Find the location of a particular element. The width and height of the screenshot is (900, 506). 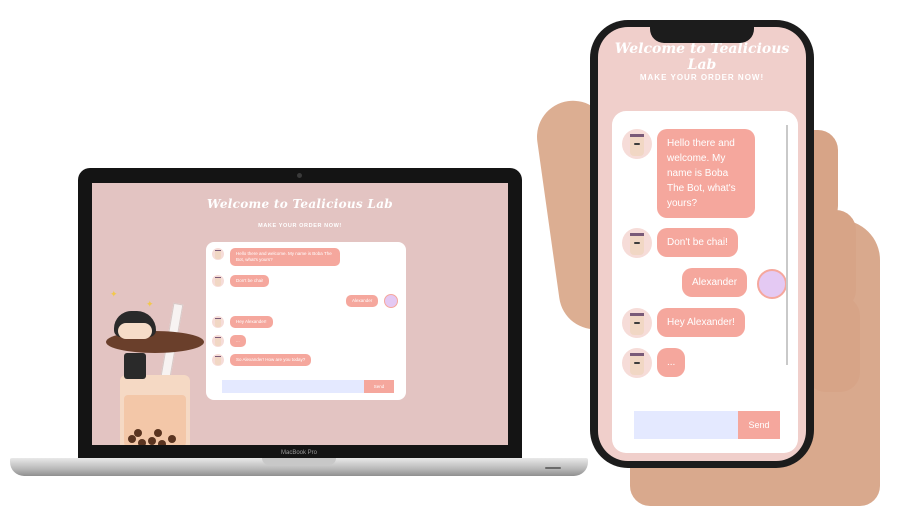

phone-chat-input is located at coordinates (686, 425).